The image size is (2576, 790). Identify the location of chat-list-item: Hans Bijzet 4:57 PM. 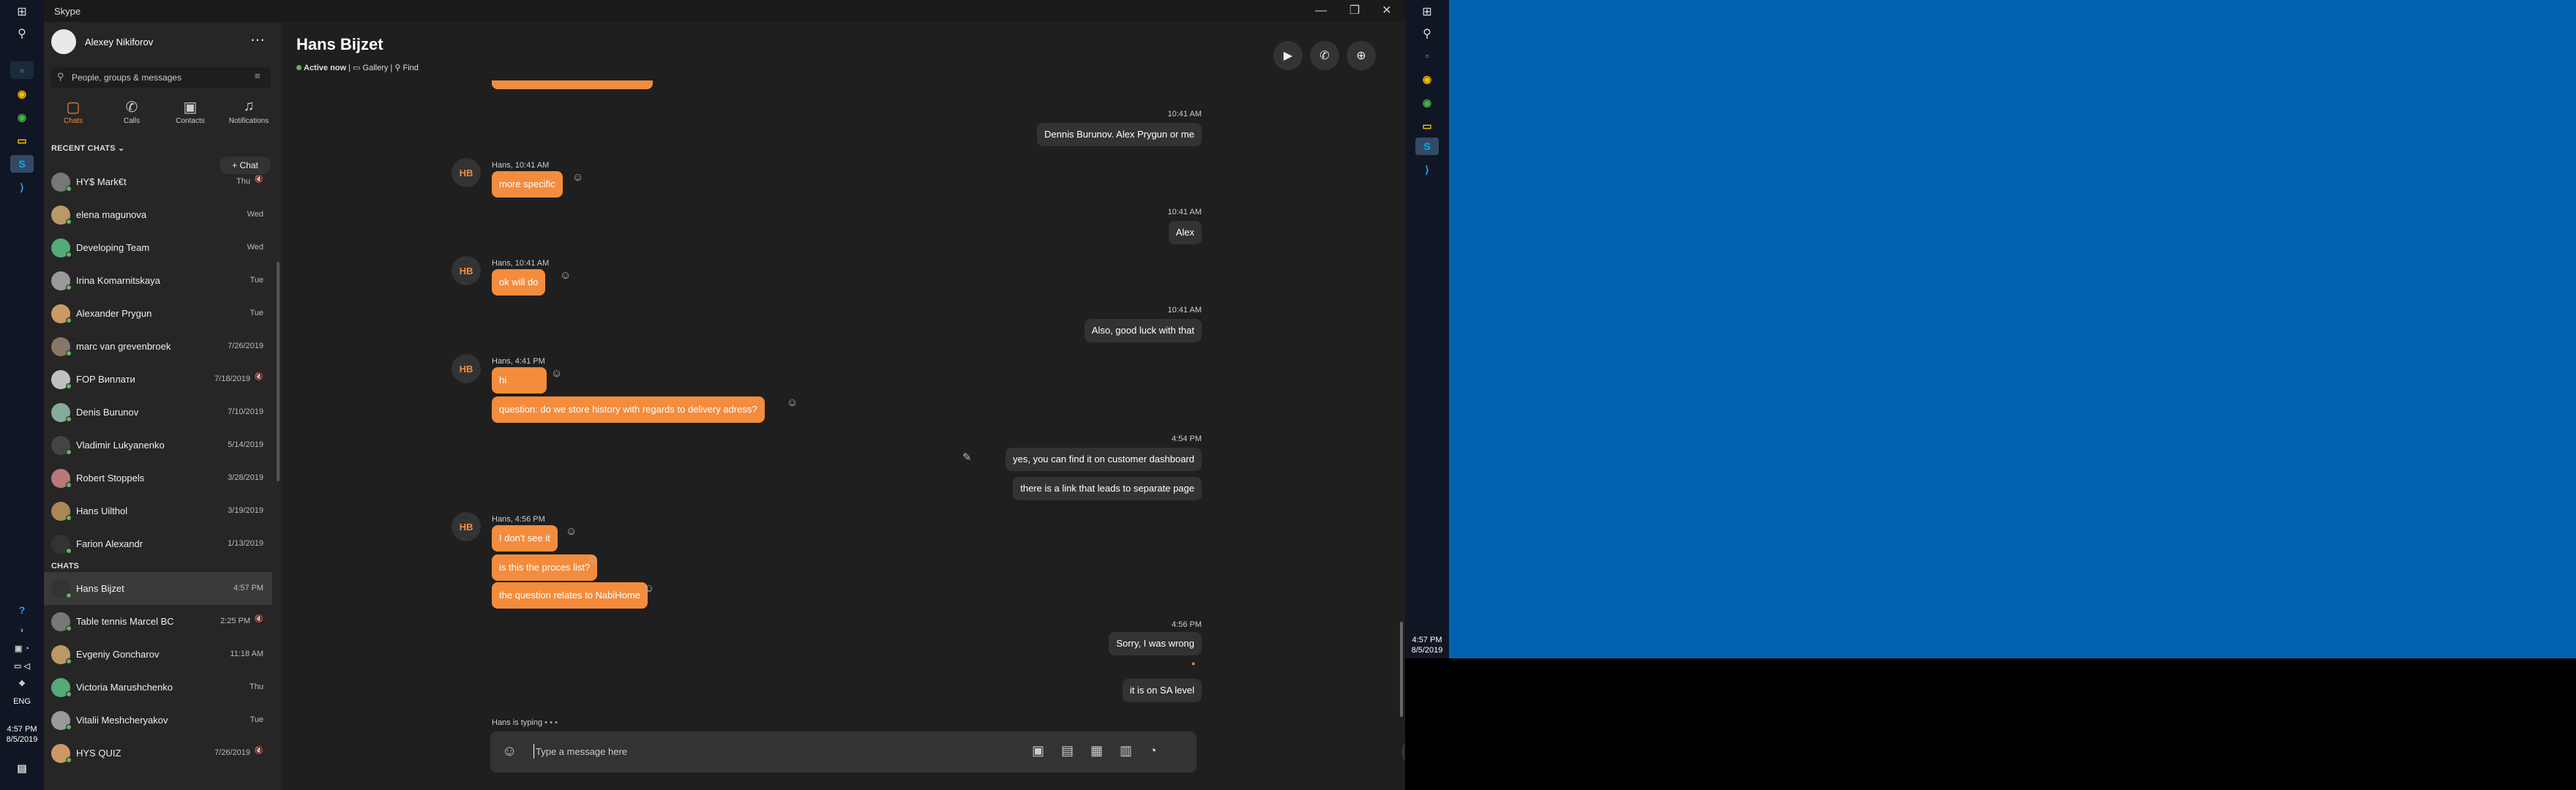
(158, 588).